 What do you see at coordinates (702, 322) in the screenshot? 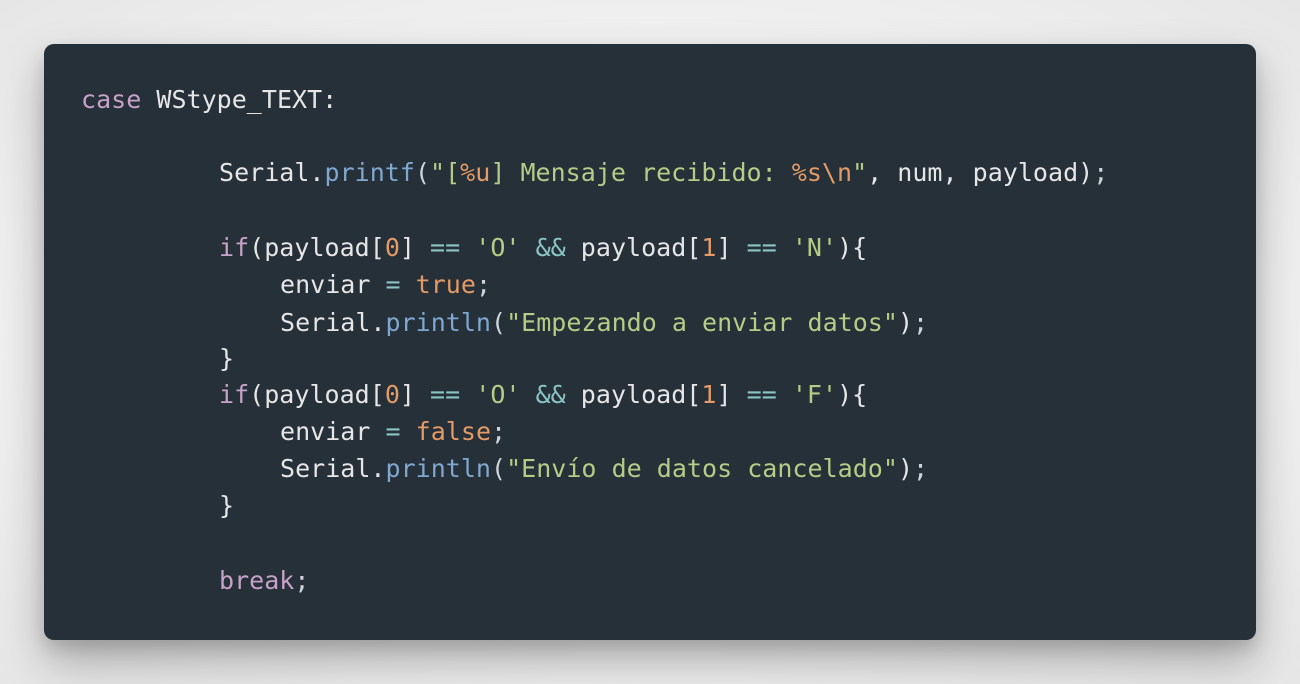
I see `code-token-string: "Empezando a enviar datos"` at bounding box center [702, 322].